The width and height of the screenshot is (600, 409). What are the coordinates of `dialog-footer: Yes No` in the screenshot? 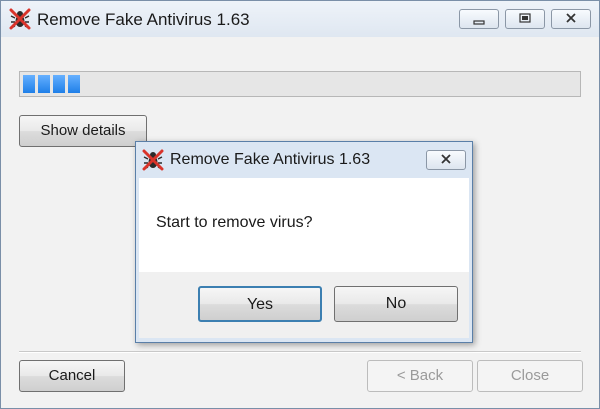 It's located at (304, 305).